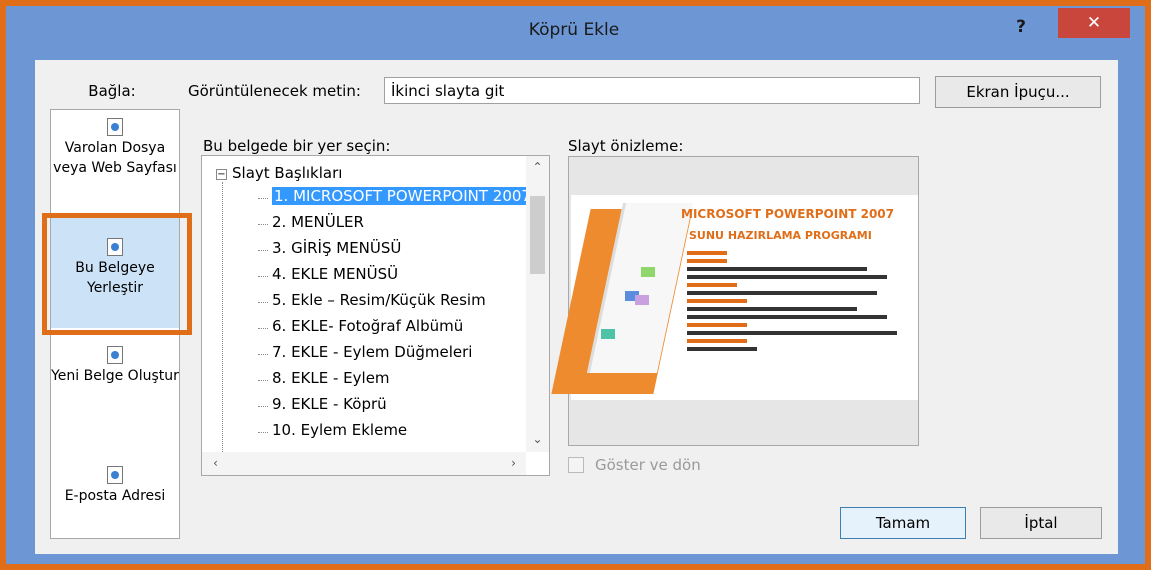 The height and width of the screenshot is (570, 1151). I want to click on close-button: ✕, so click(1094, 23).